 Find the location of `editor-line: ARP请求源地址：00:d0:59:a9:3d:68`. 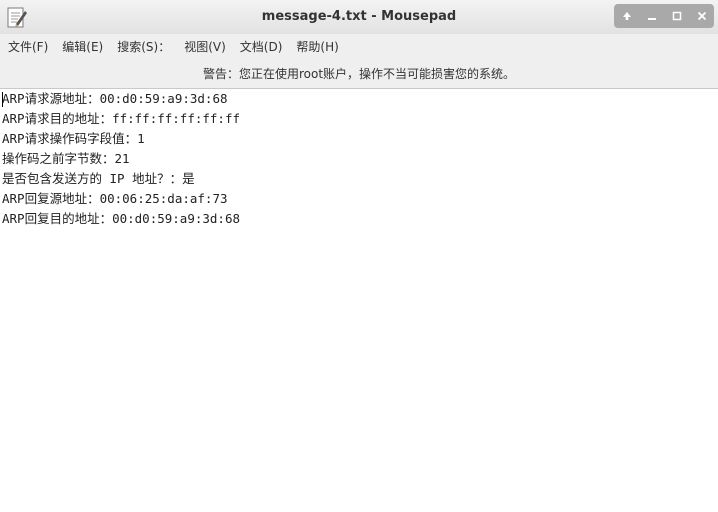

editor-line: ARP请求源地址：00:d0:59:a9:3d:68 is located at coordinates (359, 99).